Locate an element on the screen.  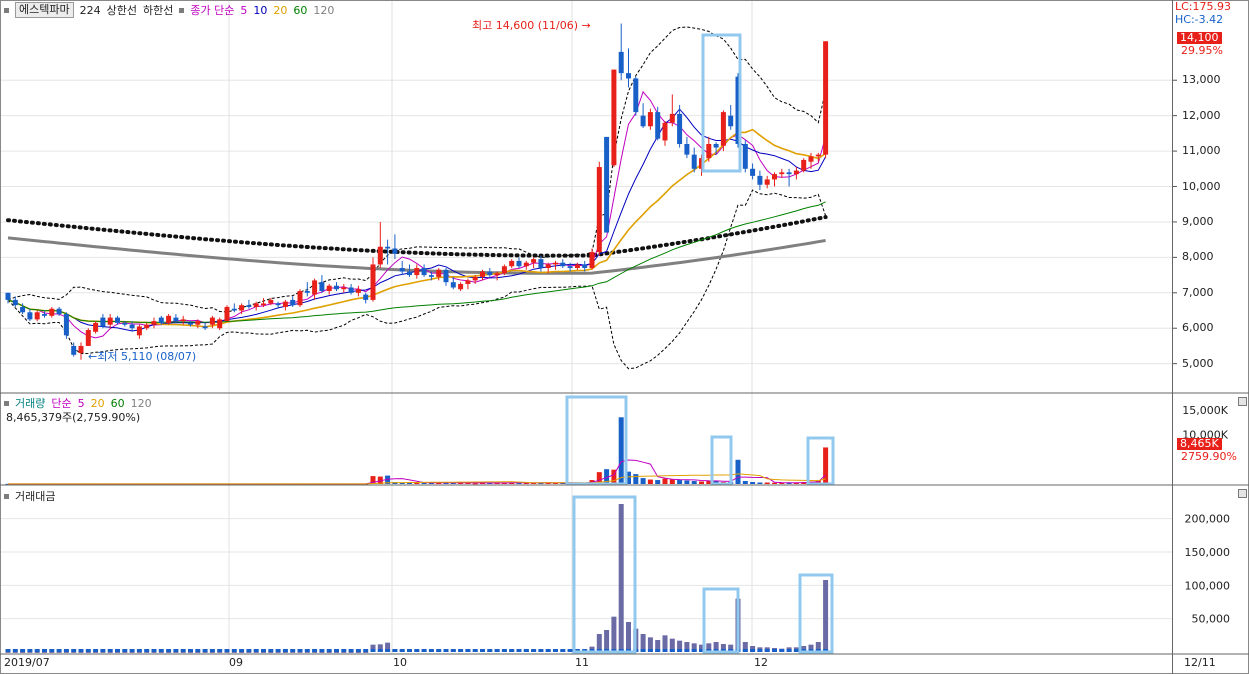
price-tick-label: 10,000 is located at coordinates (1201, 186).